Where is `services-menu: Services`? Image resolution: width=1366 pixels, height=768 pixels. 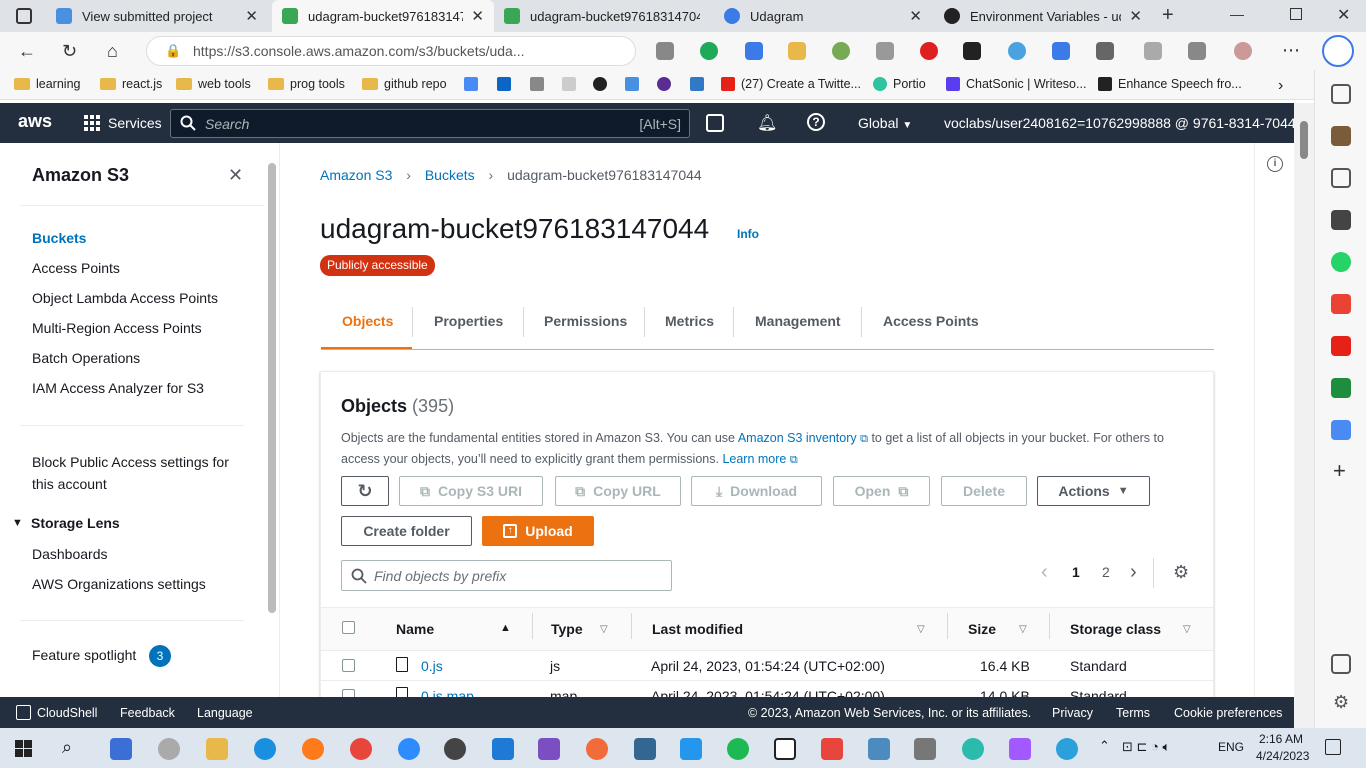
services-menu: Services is located at coordinates (135, 123).